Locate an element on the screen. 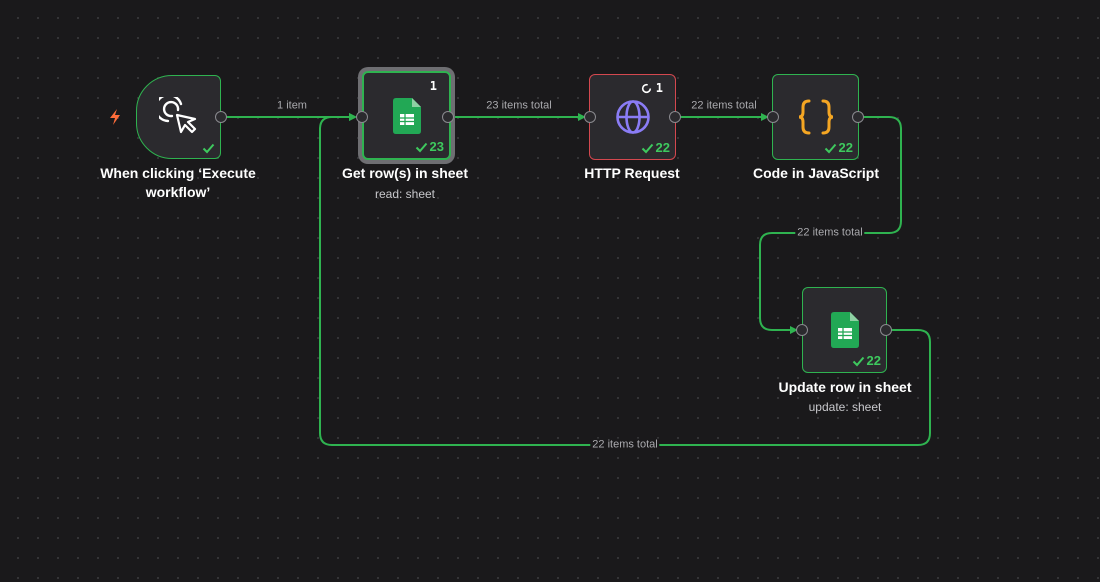 The height and width of the screenshot is (582, 1100). node-get-rows: 1 23 is located at coordinates (406, 115).